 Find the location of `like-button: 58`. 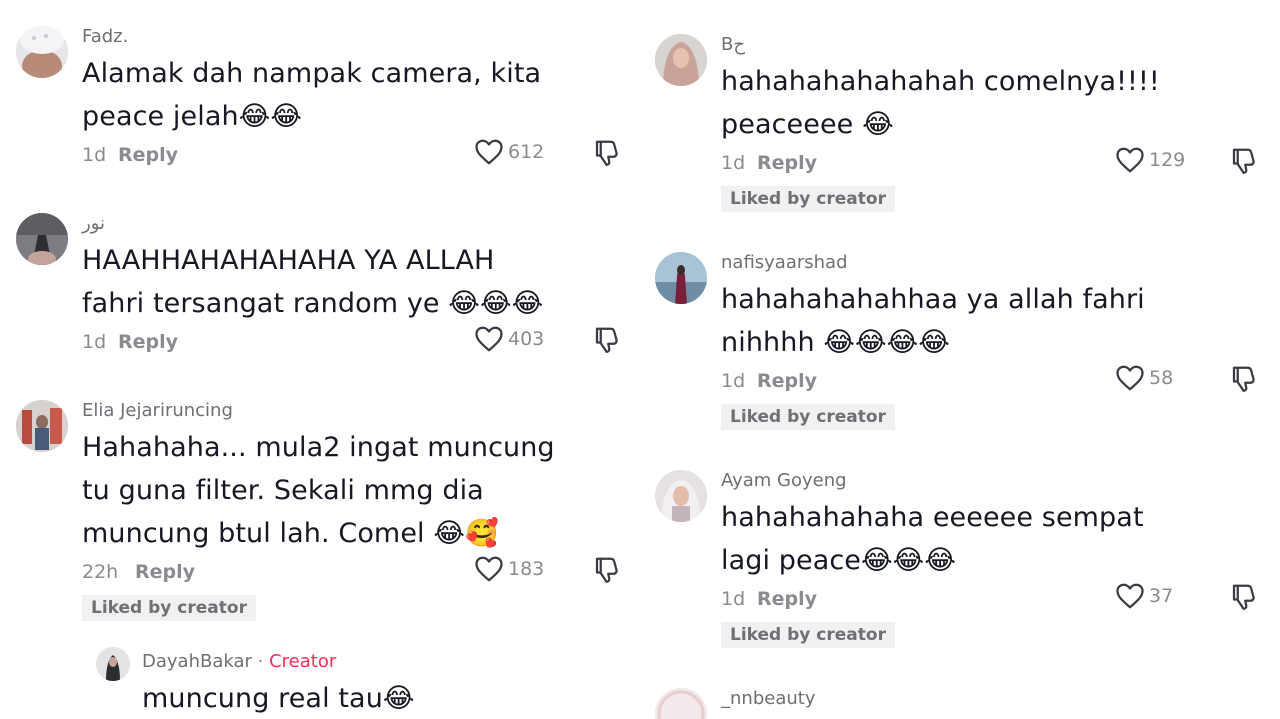

like-button: 58 is located at coordinates (1144, 378).